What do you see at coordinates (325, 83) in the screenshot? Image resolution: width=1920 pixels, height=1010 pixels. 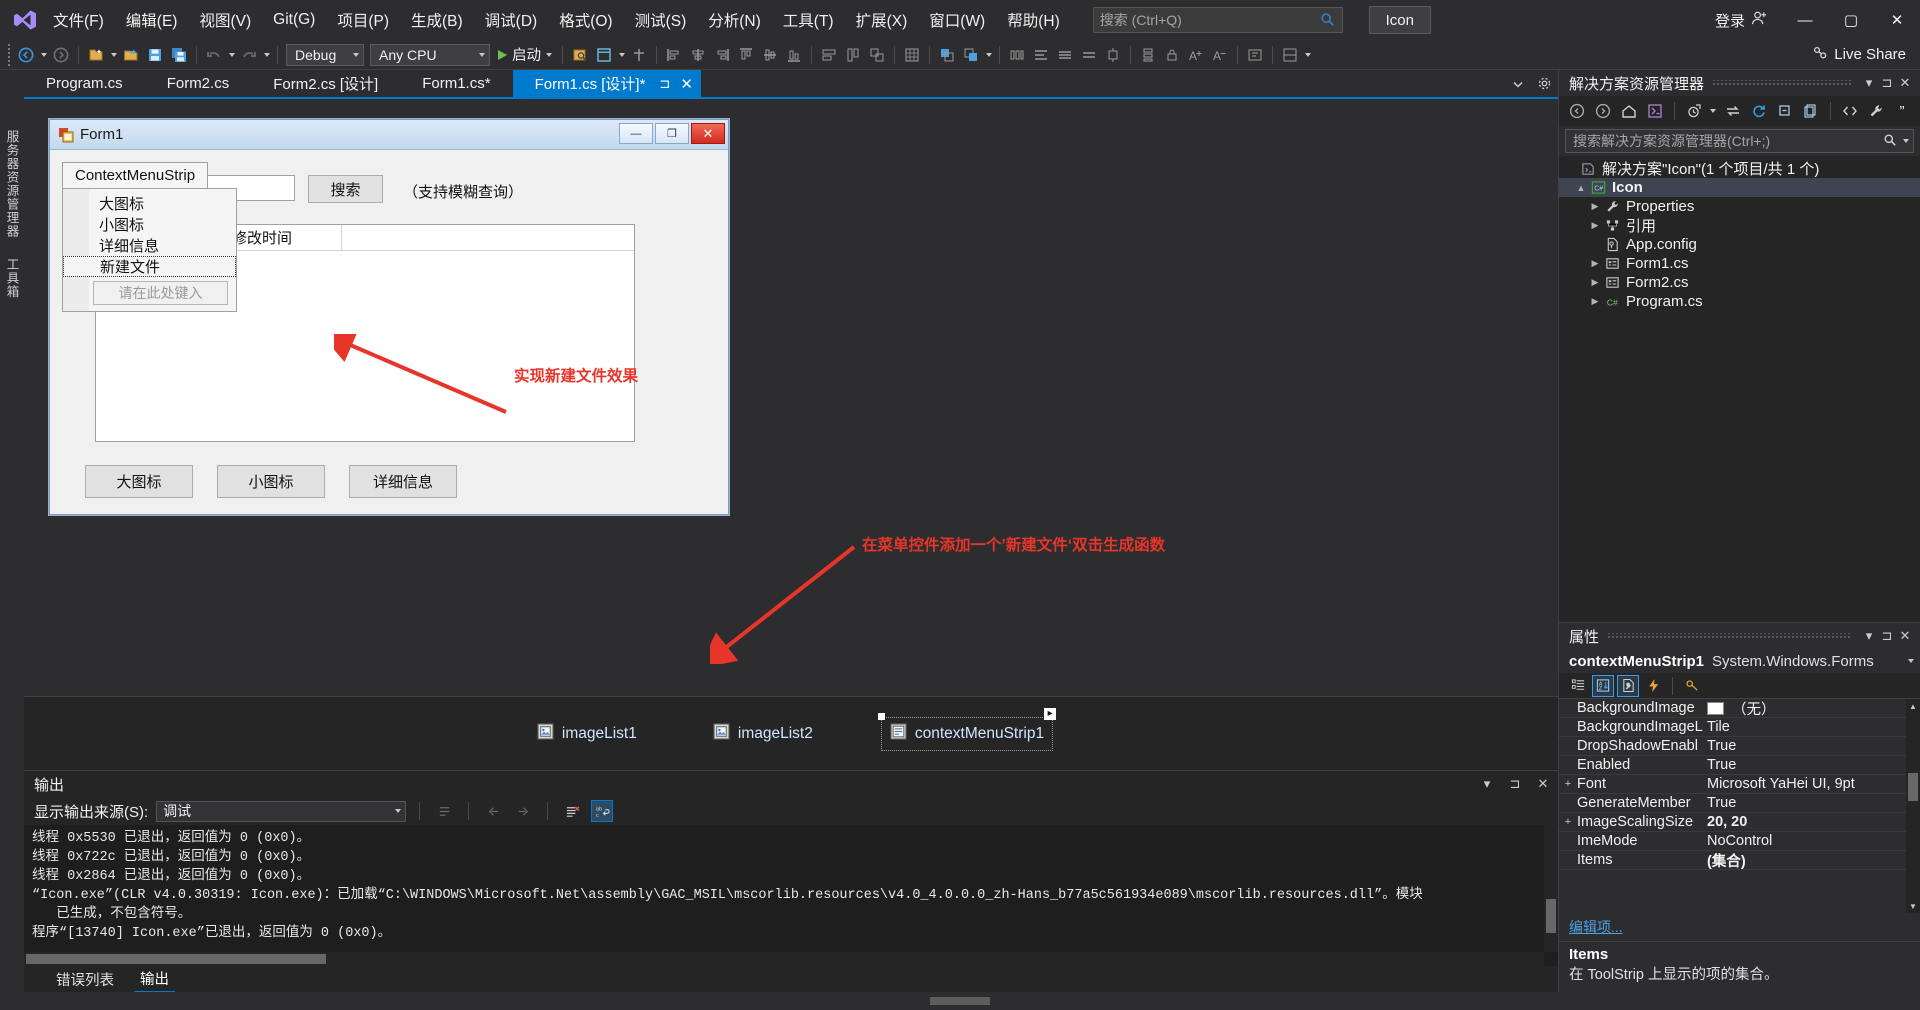 I see `tab-form2-designer: Form2.cs [设计]` at bounding box center [325, 83].